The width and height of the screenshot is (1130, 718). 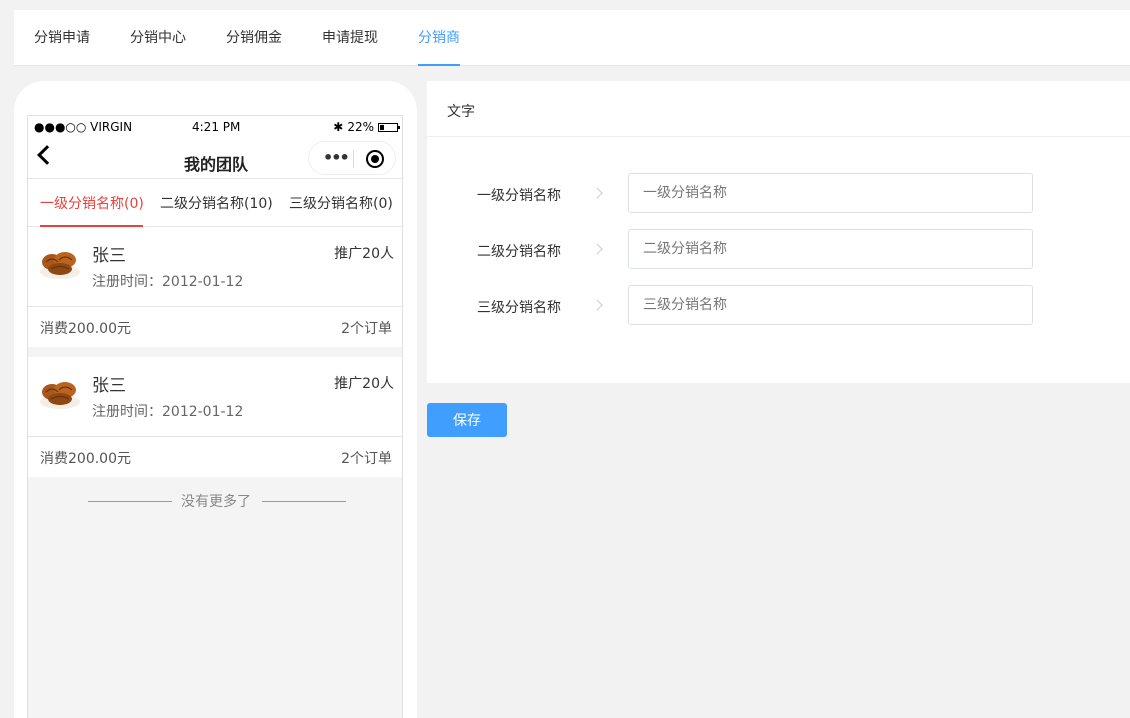 I want to click on battery-icon, so click(x=389, y=127).